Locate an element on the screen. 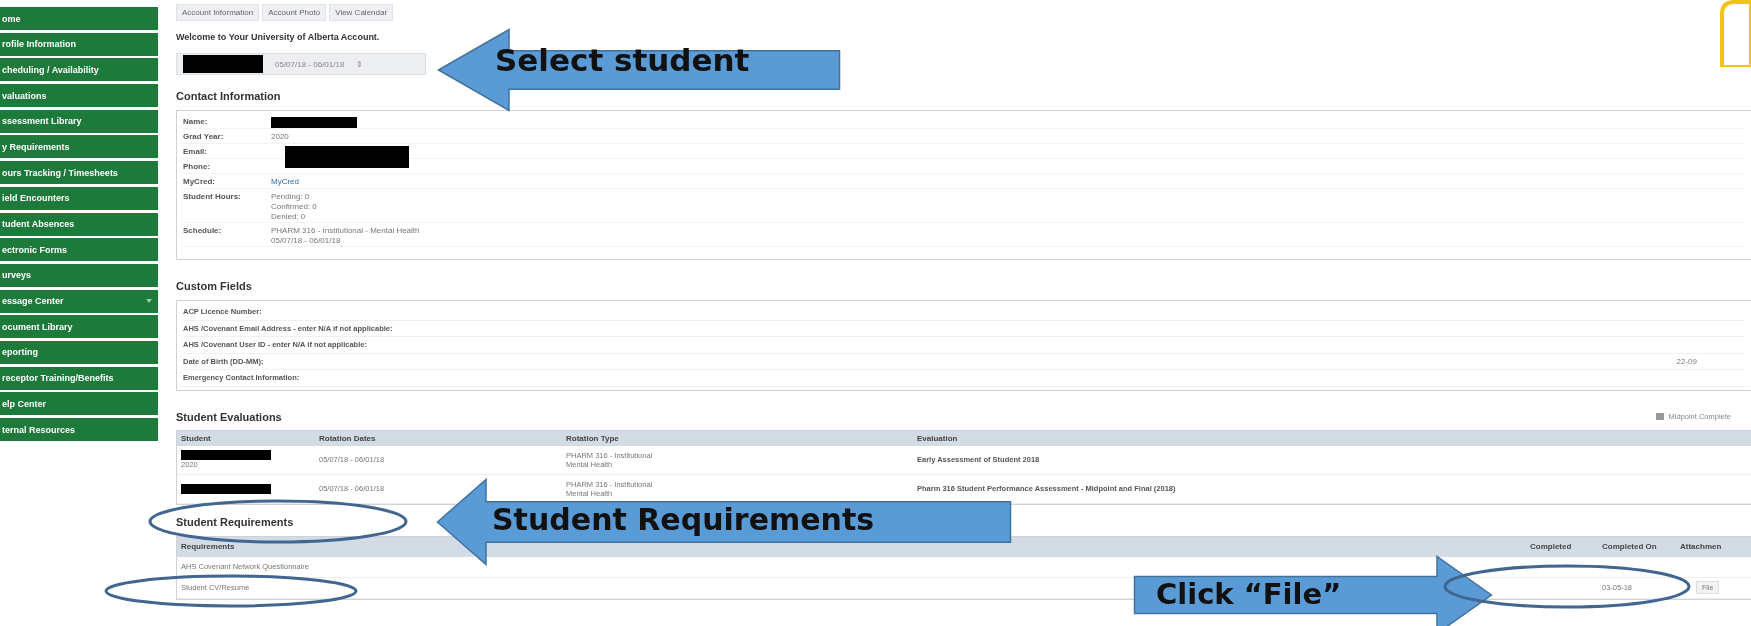  sidebar-item: elp Center is located at coordinates (79, 404).